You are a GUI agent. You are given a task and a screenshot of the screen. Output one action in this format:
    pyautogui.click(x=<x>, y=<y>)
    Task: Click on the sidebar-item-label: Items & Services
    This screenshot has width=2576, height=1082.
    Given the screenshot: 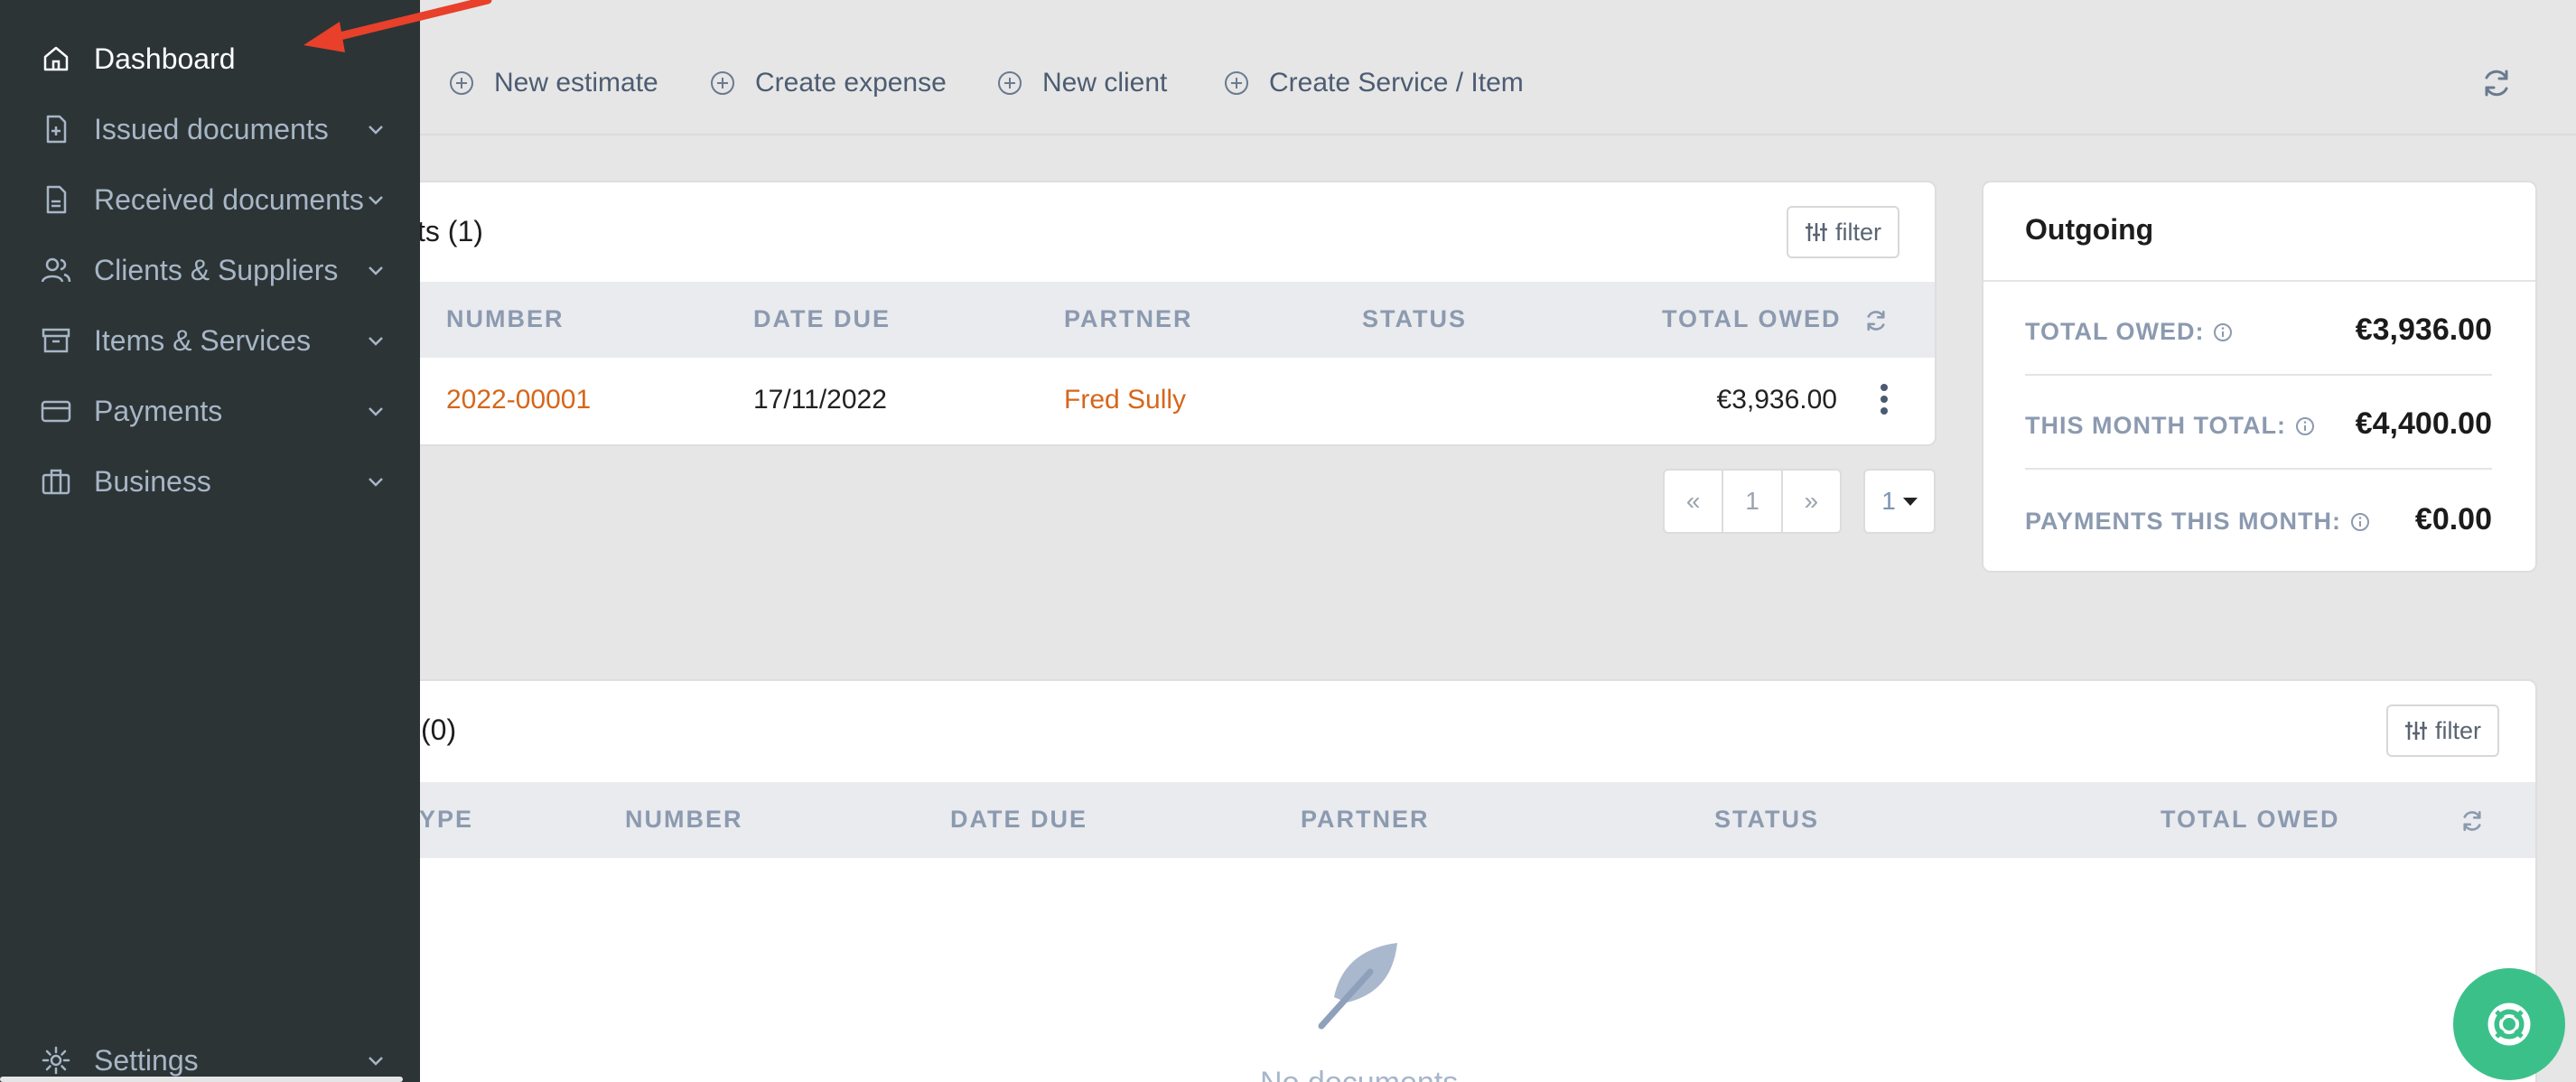 What is the action you would take?
    pyautogui.click(x=203, y=340)
    